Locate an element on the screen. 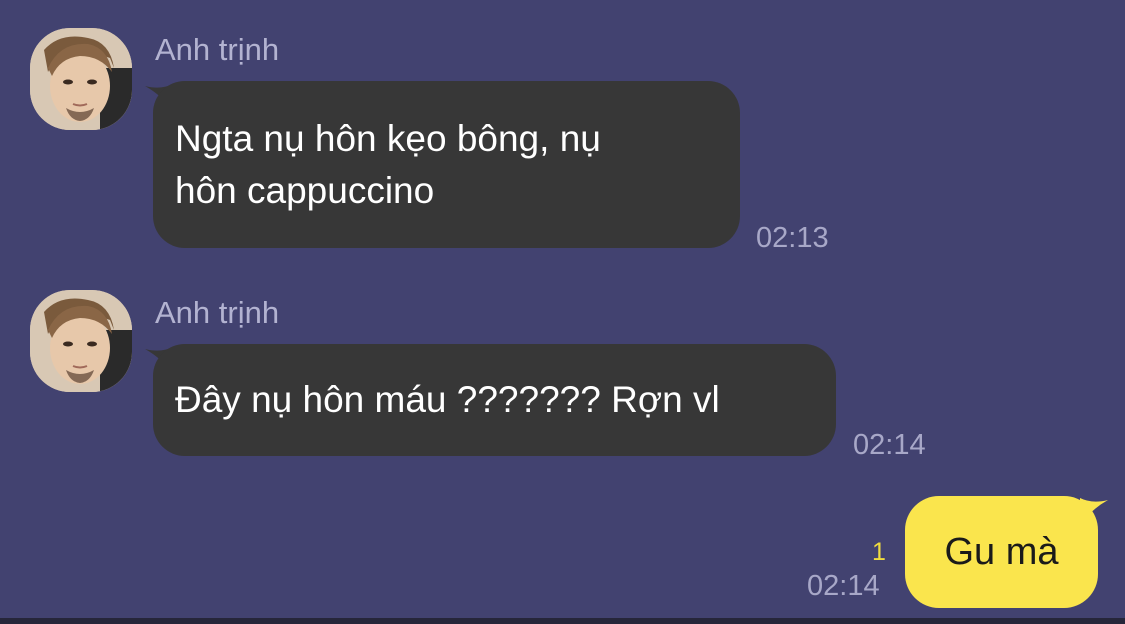 The image size is (1125, 624). message-text: Gu mà is located at coordinates (1001, 552).